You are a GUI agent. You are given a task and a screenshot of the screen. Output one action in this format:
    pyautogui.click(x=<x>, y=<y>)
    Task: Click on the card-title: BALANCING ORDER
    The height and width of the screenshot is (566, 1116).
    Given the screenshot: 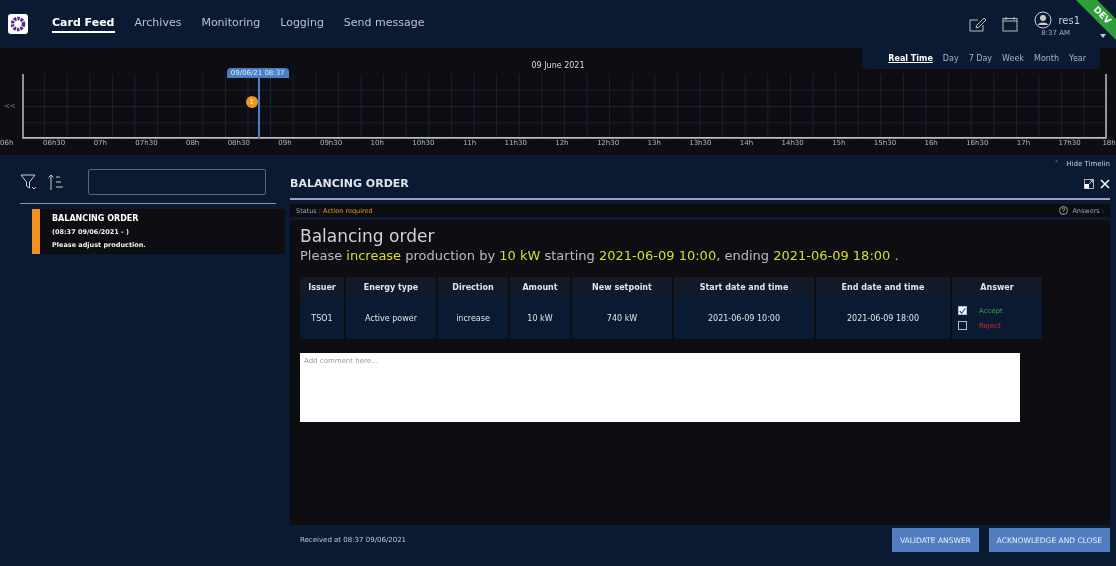 What is the action you would take?
    pyautogui.click(x=96, y=218)
    